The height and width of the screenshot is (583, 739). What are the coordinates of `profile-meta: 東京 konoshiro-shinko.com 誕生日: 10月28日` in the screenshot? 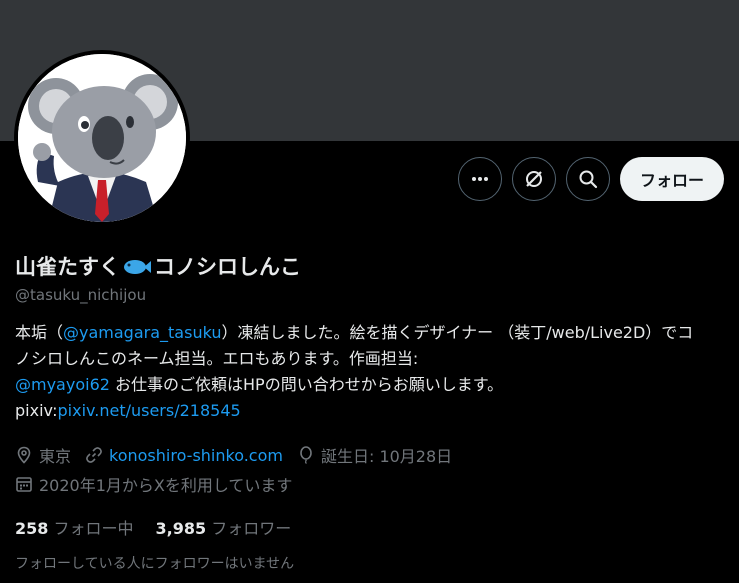 It's located at (240, 455).